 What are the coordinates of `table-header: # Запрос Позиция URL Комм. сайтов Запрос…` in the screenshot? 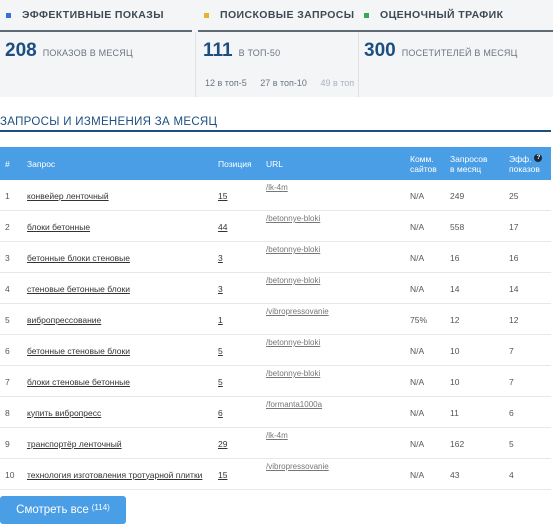 It's located at (275, 163).